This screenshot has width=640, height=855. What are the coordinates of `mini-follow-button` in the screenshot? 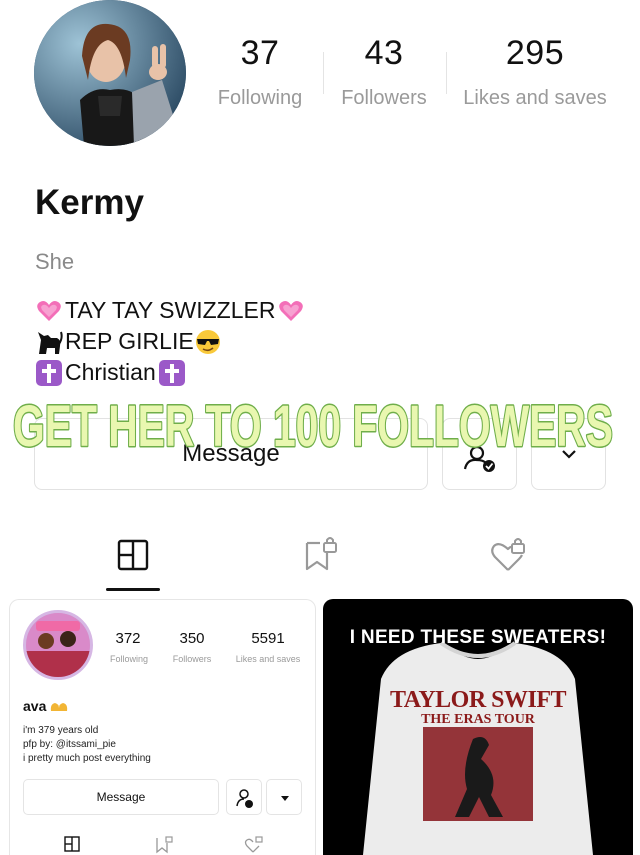 It's located at (244, 797).